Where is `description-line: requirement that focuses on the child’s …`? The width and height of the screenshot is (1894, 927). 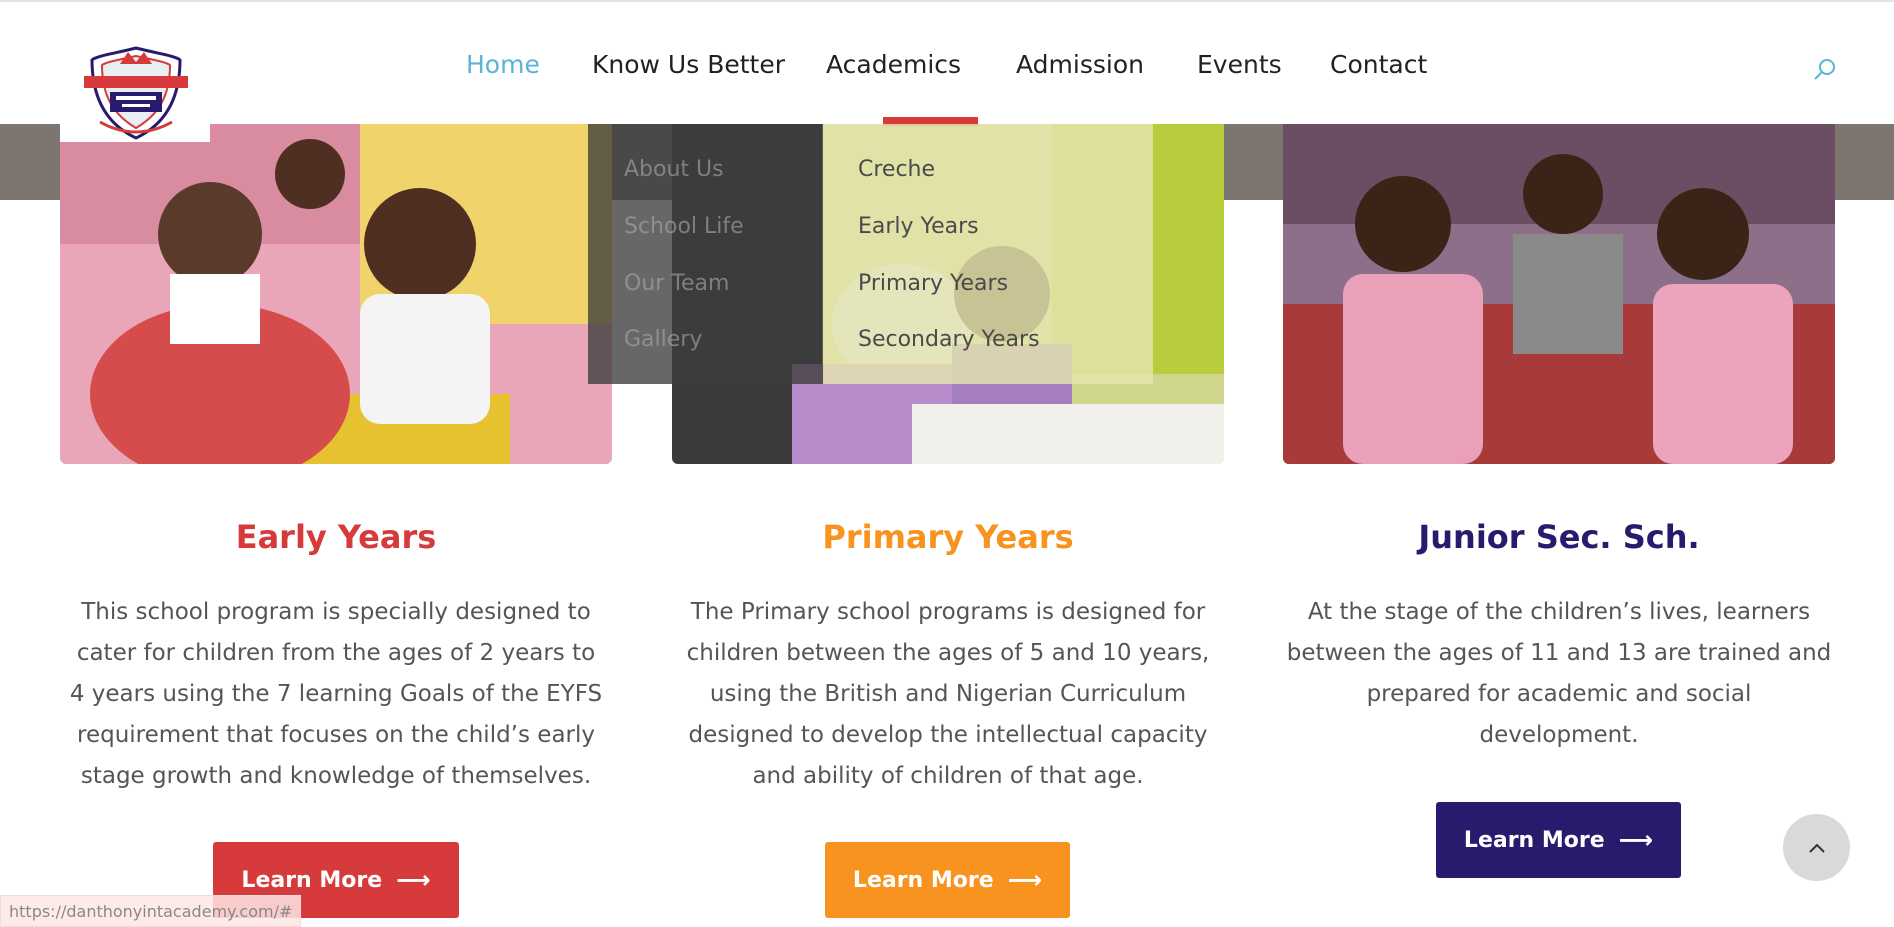
description-line: requirement that focuses on the child’s … is located at coordinates (336, 735).